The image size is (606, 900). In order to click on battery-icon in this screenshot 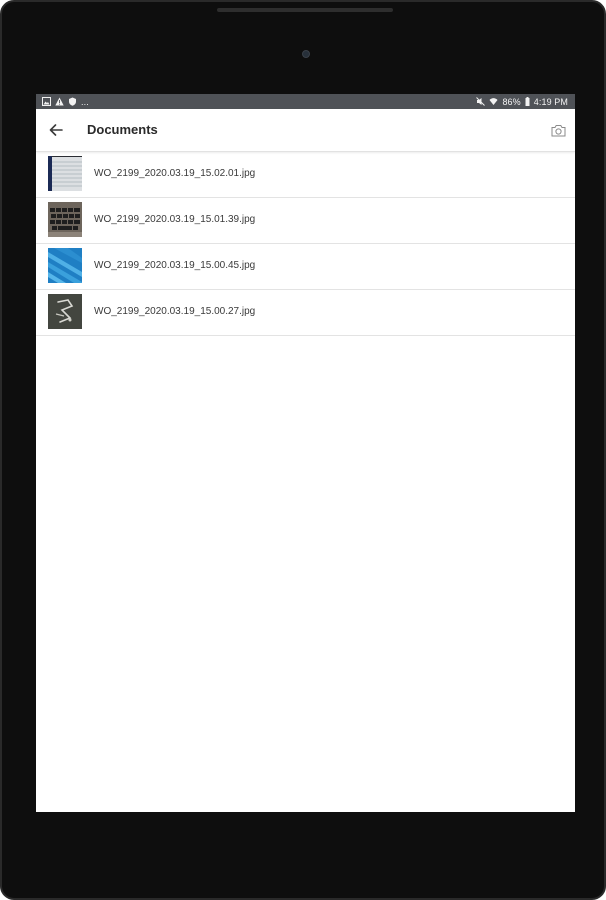, I will do `click(527, 101)`.